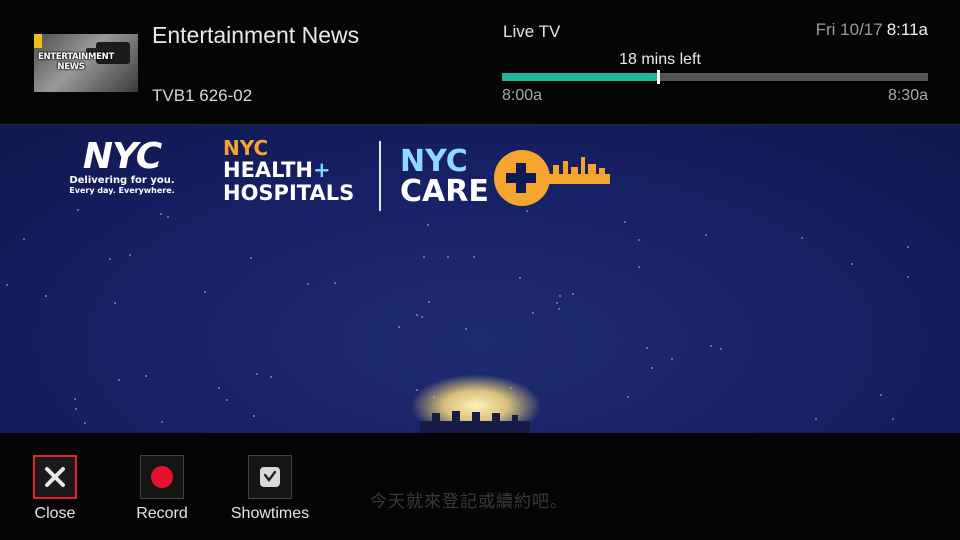 The width and height of the screenshot is (960, 540). I want to click on nyc-tagline: Delivering for you., so click(122, 180).